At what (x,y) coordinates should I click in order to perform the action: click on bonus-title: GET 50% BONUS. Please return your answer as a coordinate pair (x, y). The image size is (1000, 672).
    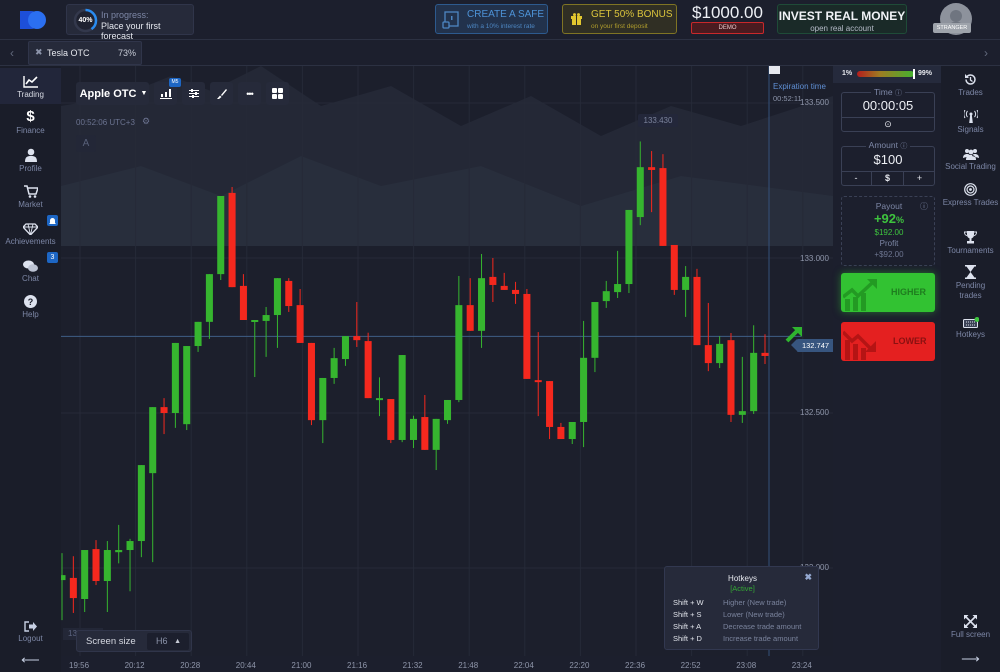
    Looking at the image, I should click on (632, 14).